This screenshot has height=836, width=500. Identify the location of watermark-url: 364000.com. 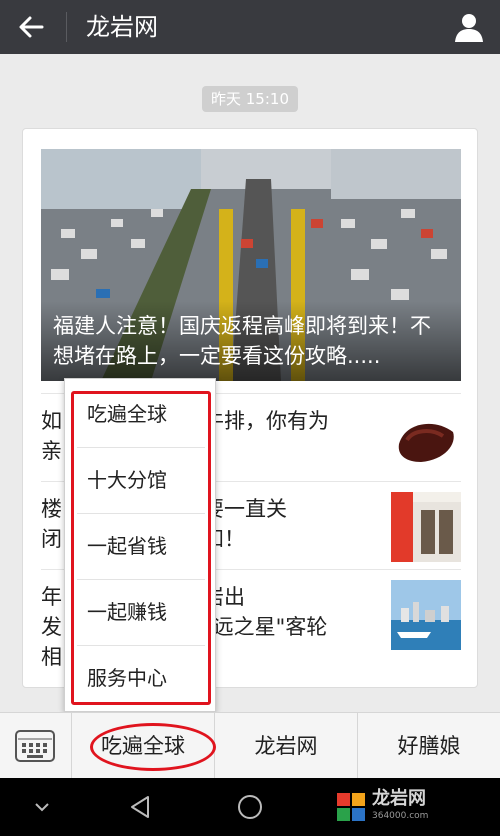
(400, 816).